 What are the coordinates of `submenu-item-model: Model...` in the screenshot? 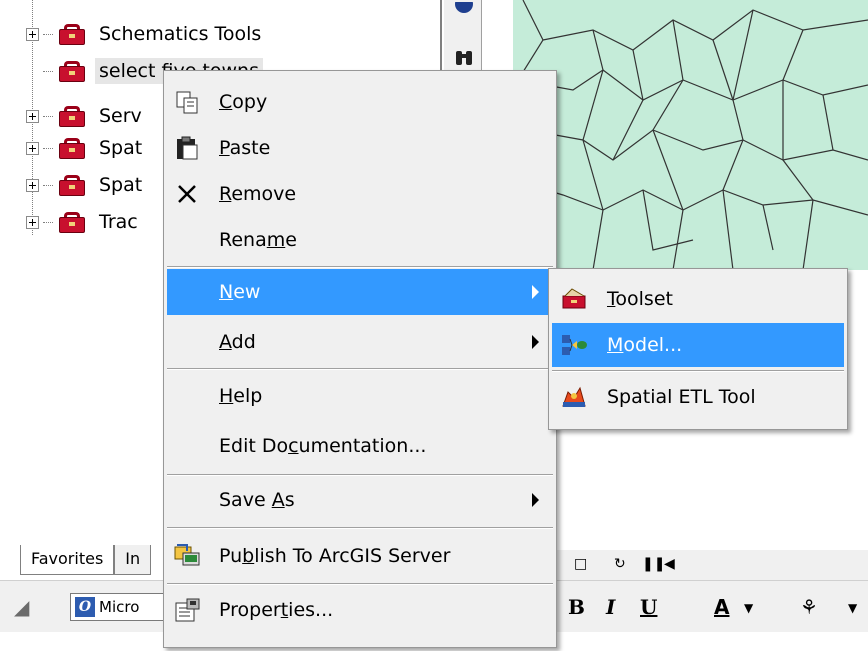 It's located at (698, 345).